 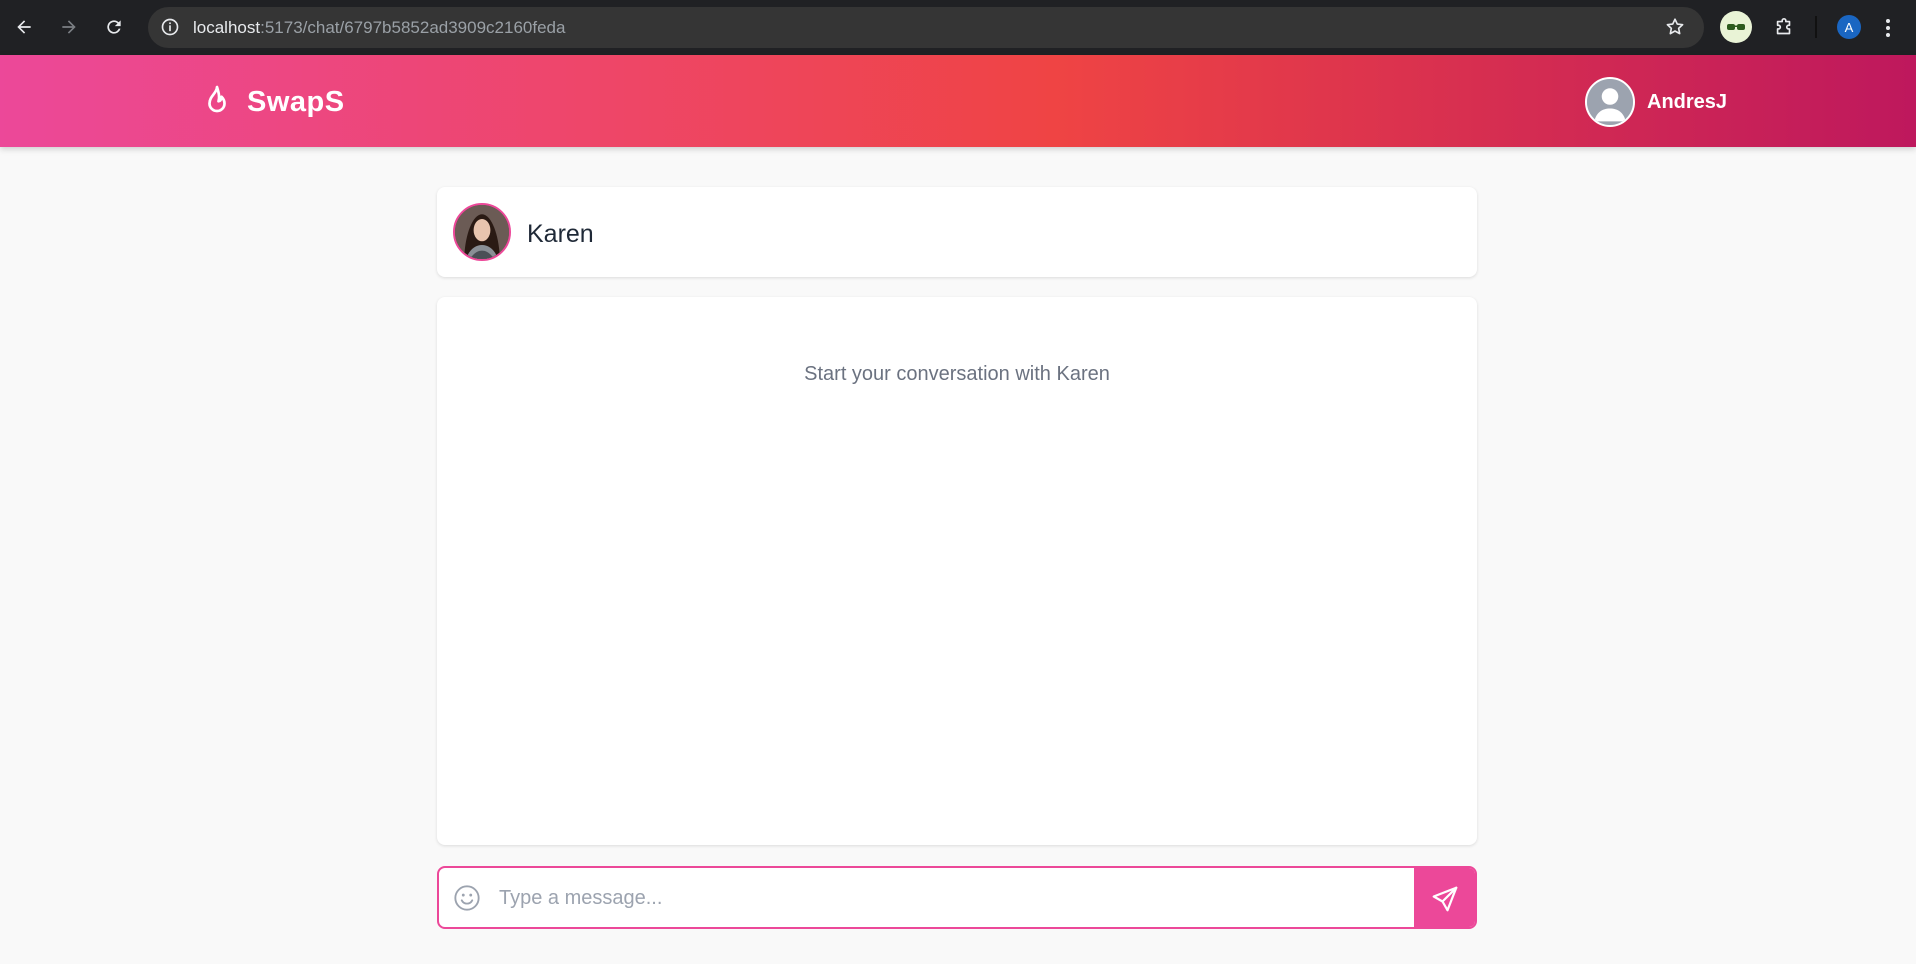 I want to click on send-icon, so click(x=1444, y=898).